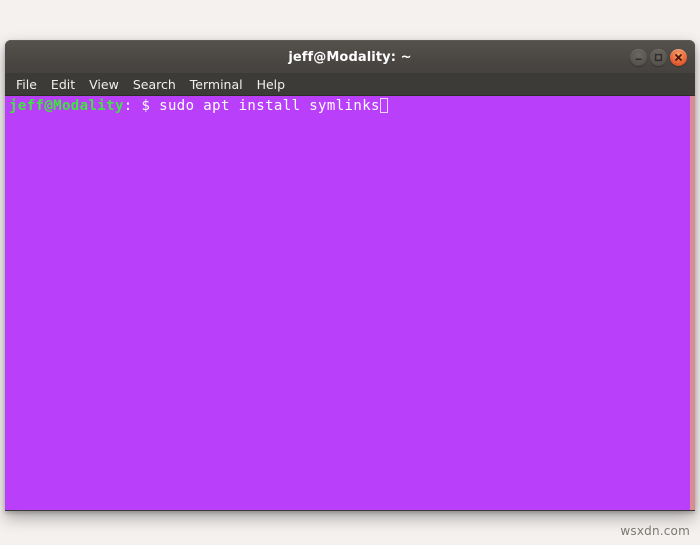  I want to click on watermark: wsxdn.com, so click(655, 531).